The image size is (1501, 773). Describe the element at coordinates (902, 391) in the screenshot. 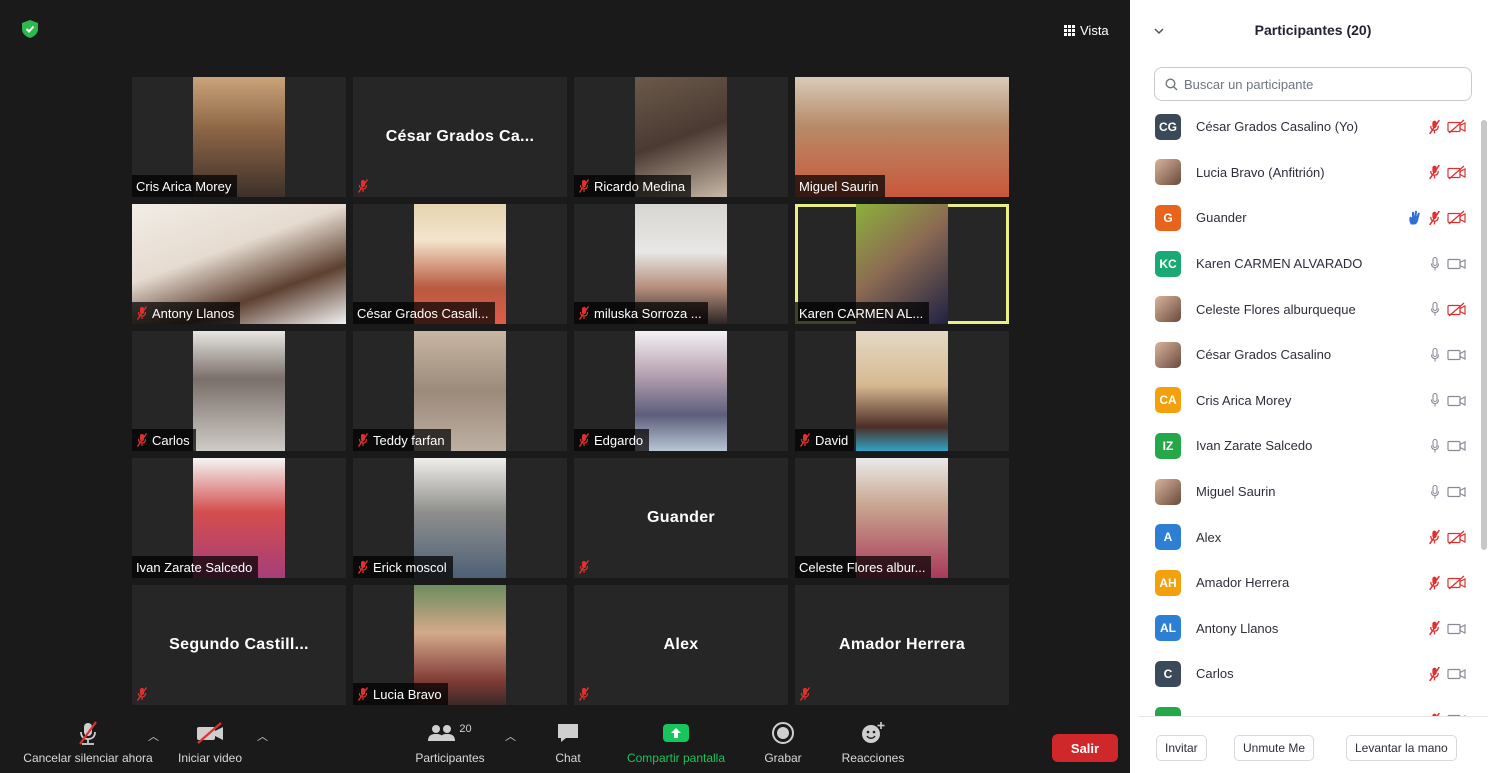

I see `video-tile: David` at that location.